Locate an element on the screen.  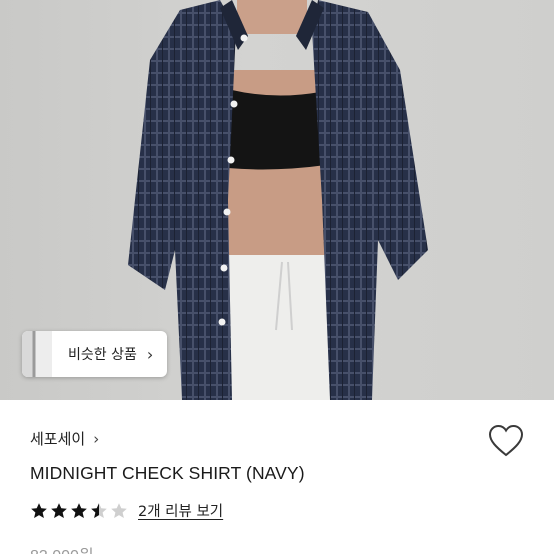
star-empty-icon is located at coordinates (119, 510).